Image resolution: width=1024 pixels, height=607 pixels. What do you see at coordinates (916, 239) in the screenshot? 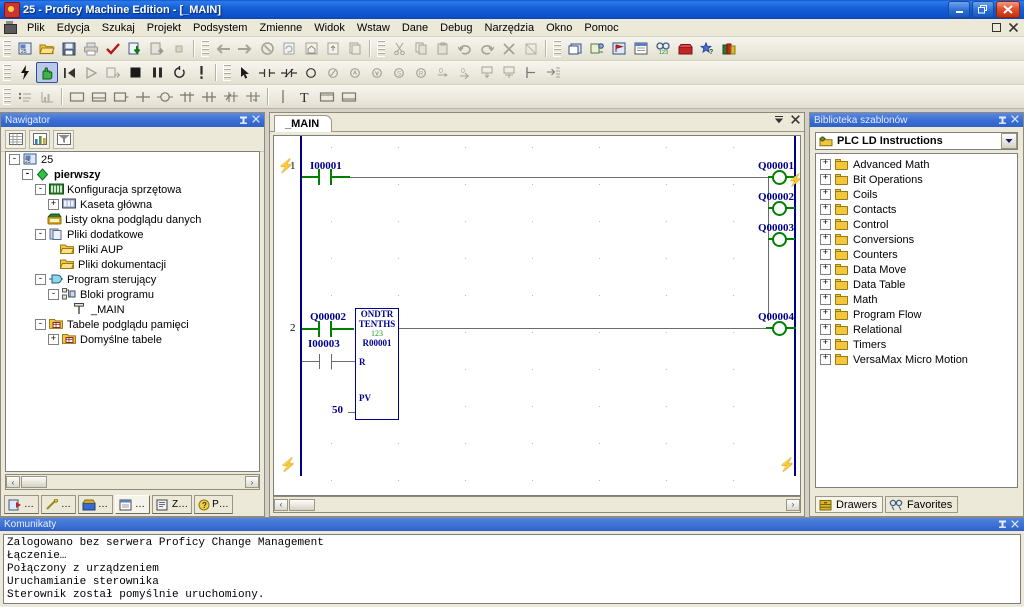
I see `library-folder-row: + Conversions` at bounding box center [916, 239].